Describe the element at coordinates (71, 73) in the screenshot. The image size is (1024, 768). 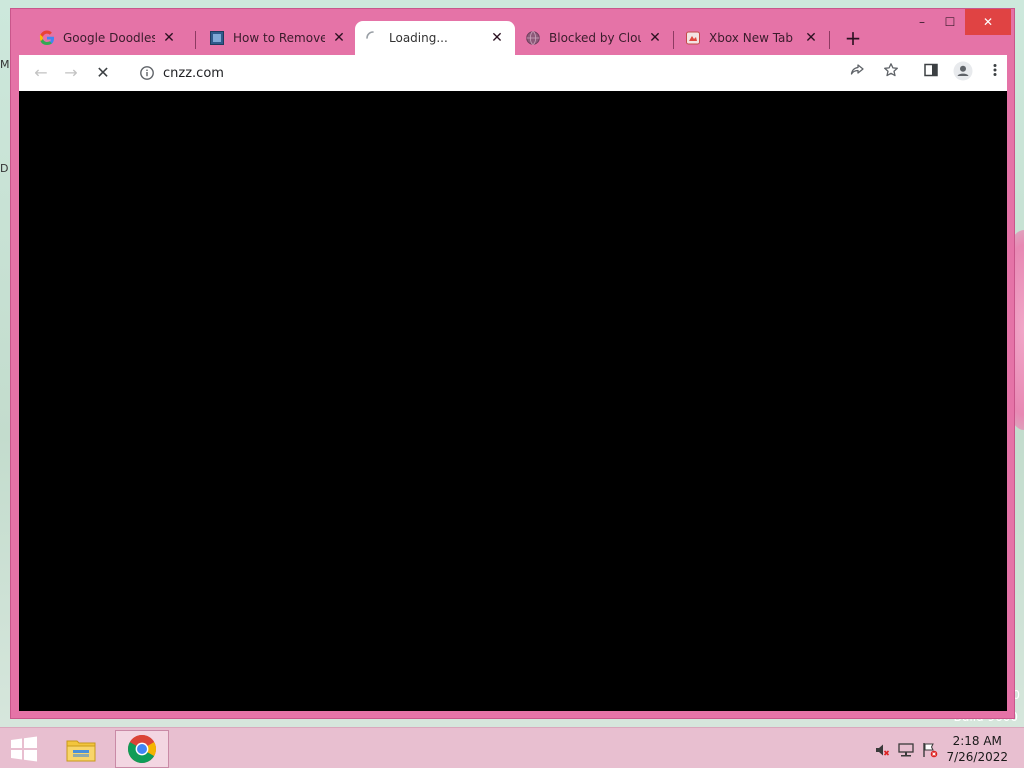
I see `forward-button: →` at that location.